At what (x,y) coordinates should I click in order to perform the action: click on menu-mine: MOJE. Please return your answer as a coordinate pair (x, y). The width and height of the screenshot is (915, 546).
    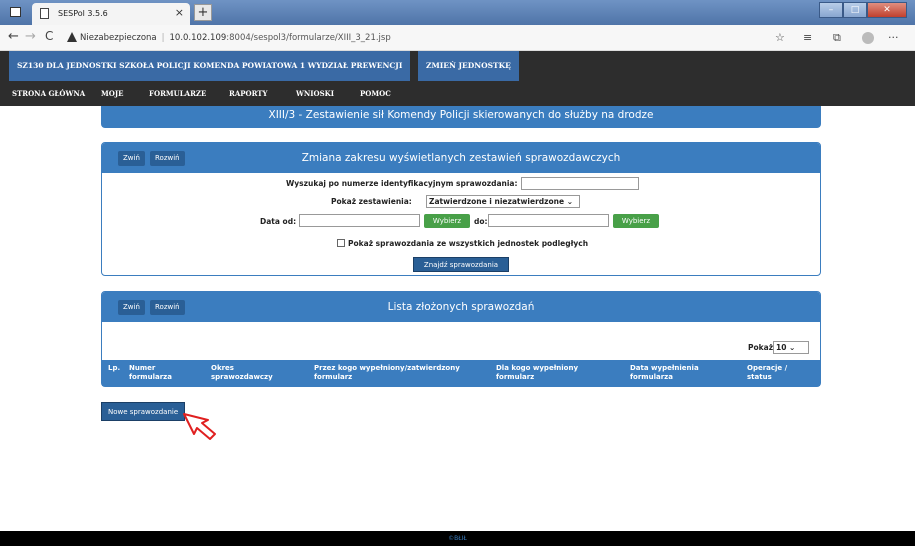
    Looking at the image, I should click on (112, 94).